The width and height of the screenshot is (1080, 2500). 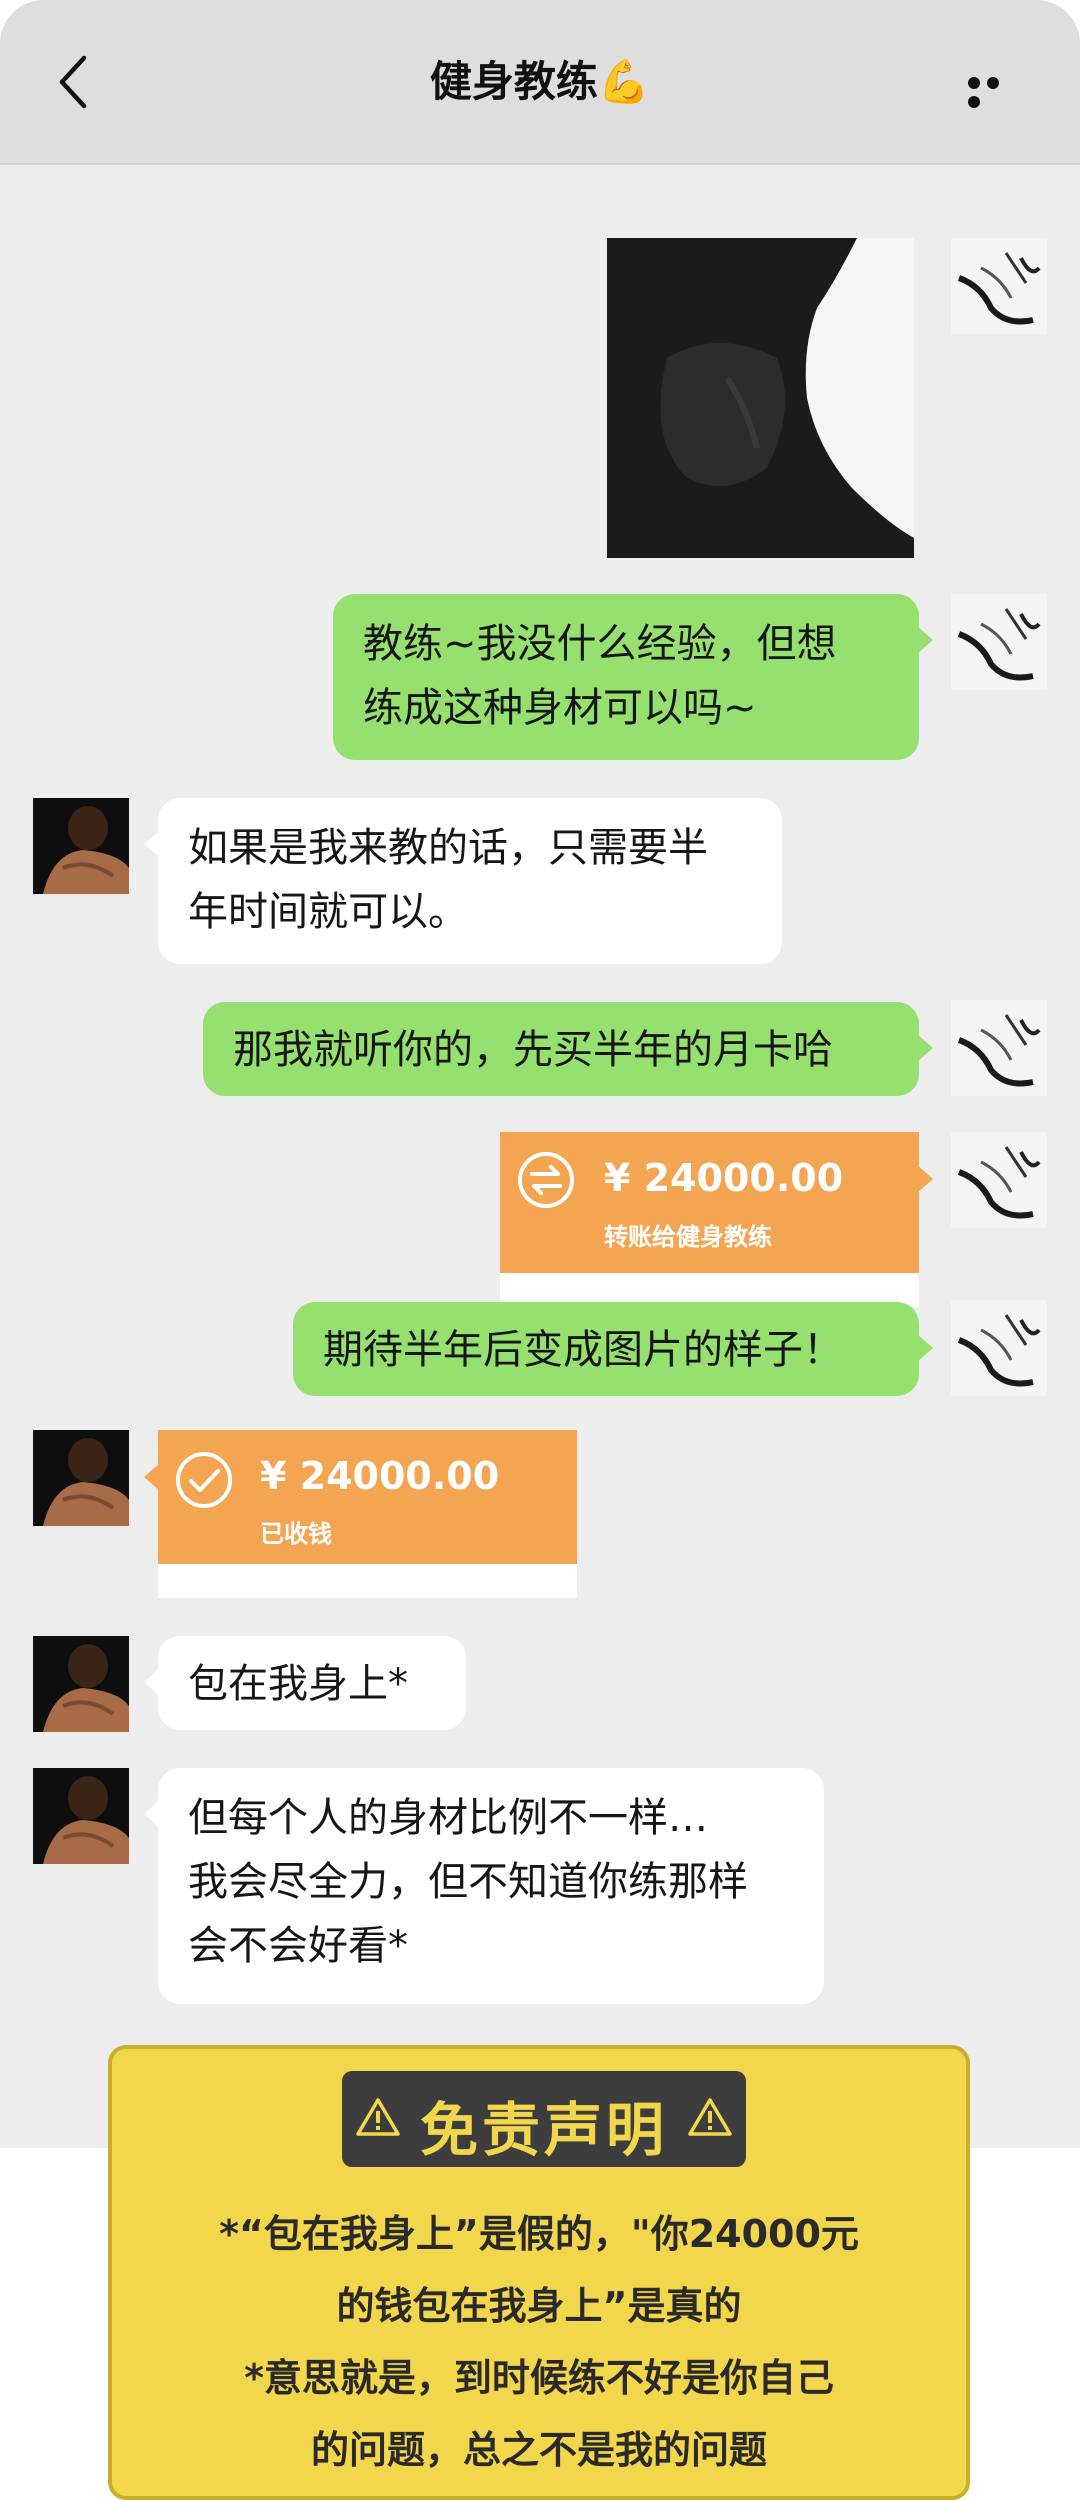 What do you see at coordinates (633, 677) in the screenshot?
I see `message-bubble-sent: 教练~我没什么经验，但想 练成这种身材可以吗~` at bounding box center [633, 677].